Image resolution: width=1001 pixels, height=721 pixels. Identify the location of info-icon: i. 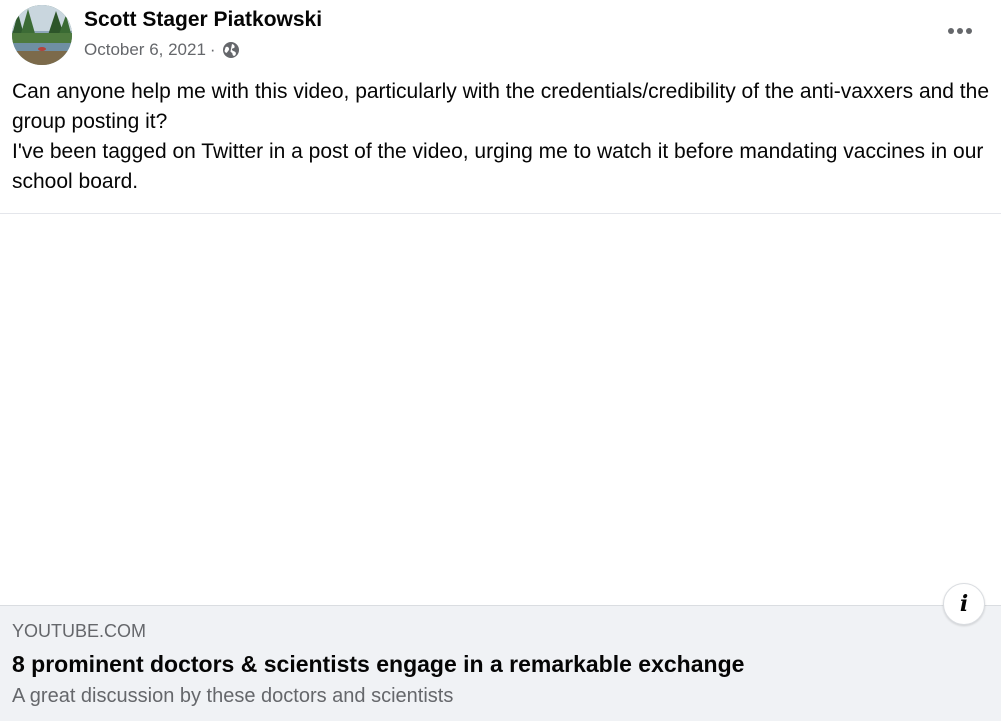
(964, 604).